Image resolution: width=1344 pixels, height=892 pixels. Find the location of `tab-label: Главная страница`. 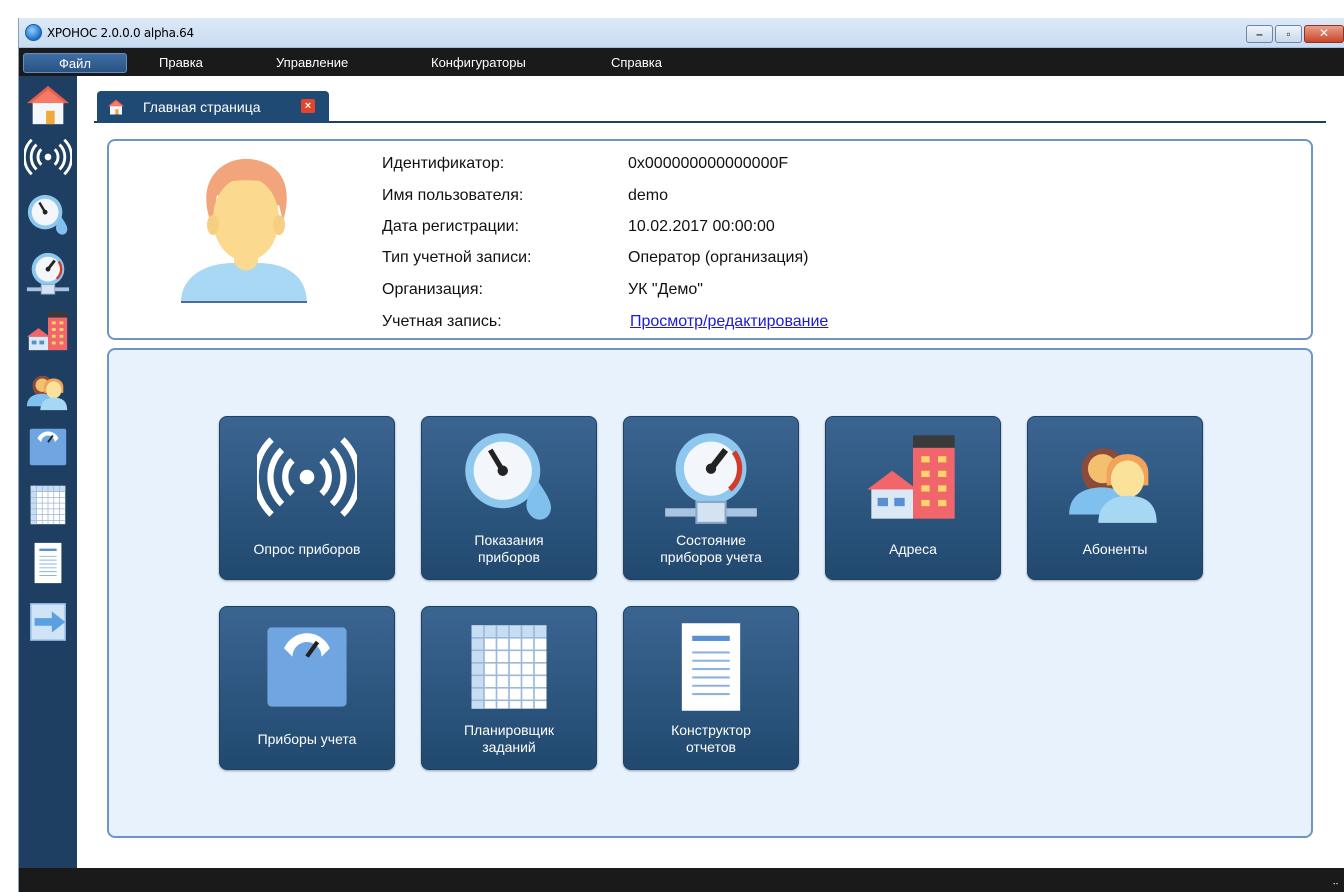

tab-label: Главная страница is located at coordinates (202, 107).